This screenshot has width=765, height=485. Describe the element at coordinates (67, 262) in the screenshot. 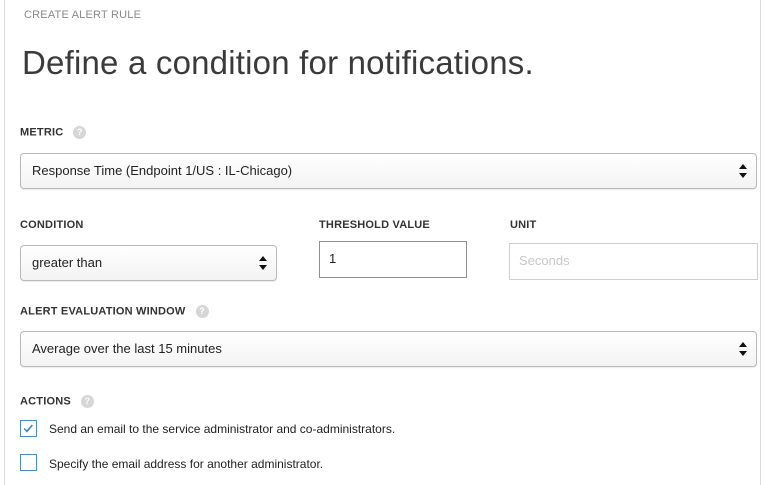

I see `condition-select-value: greater than` at that location.